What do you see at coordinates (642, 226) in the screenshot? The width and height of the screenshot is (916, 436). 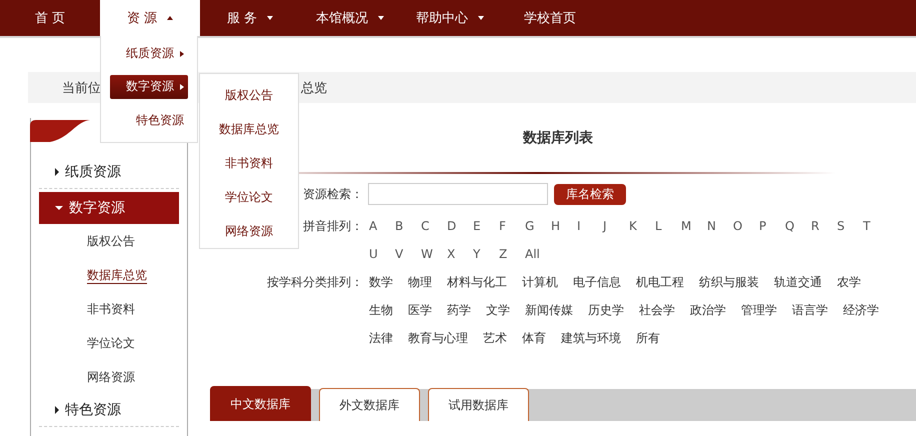 I see `letter-link: K` at bounding box center [642, 226].